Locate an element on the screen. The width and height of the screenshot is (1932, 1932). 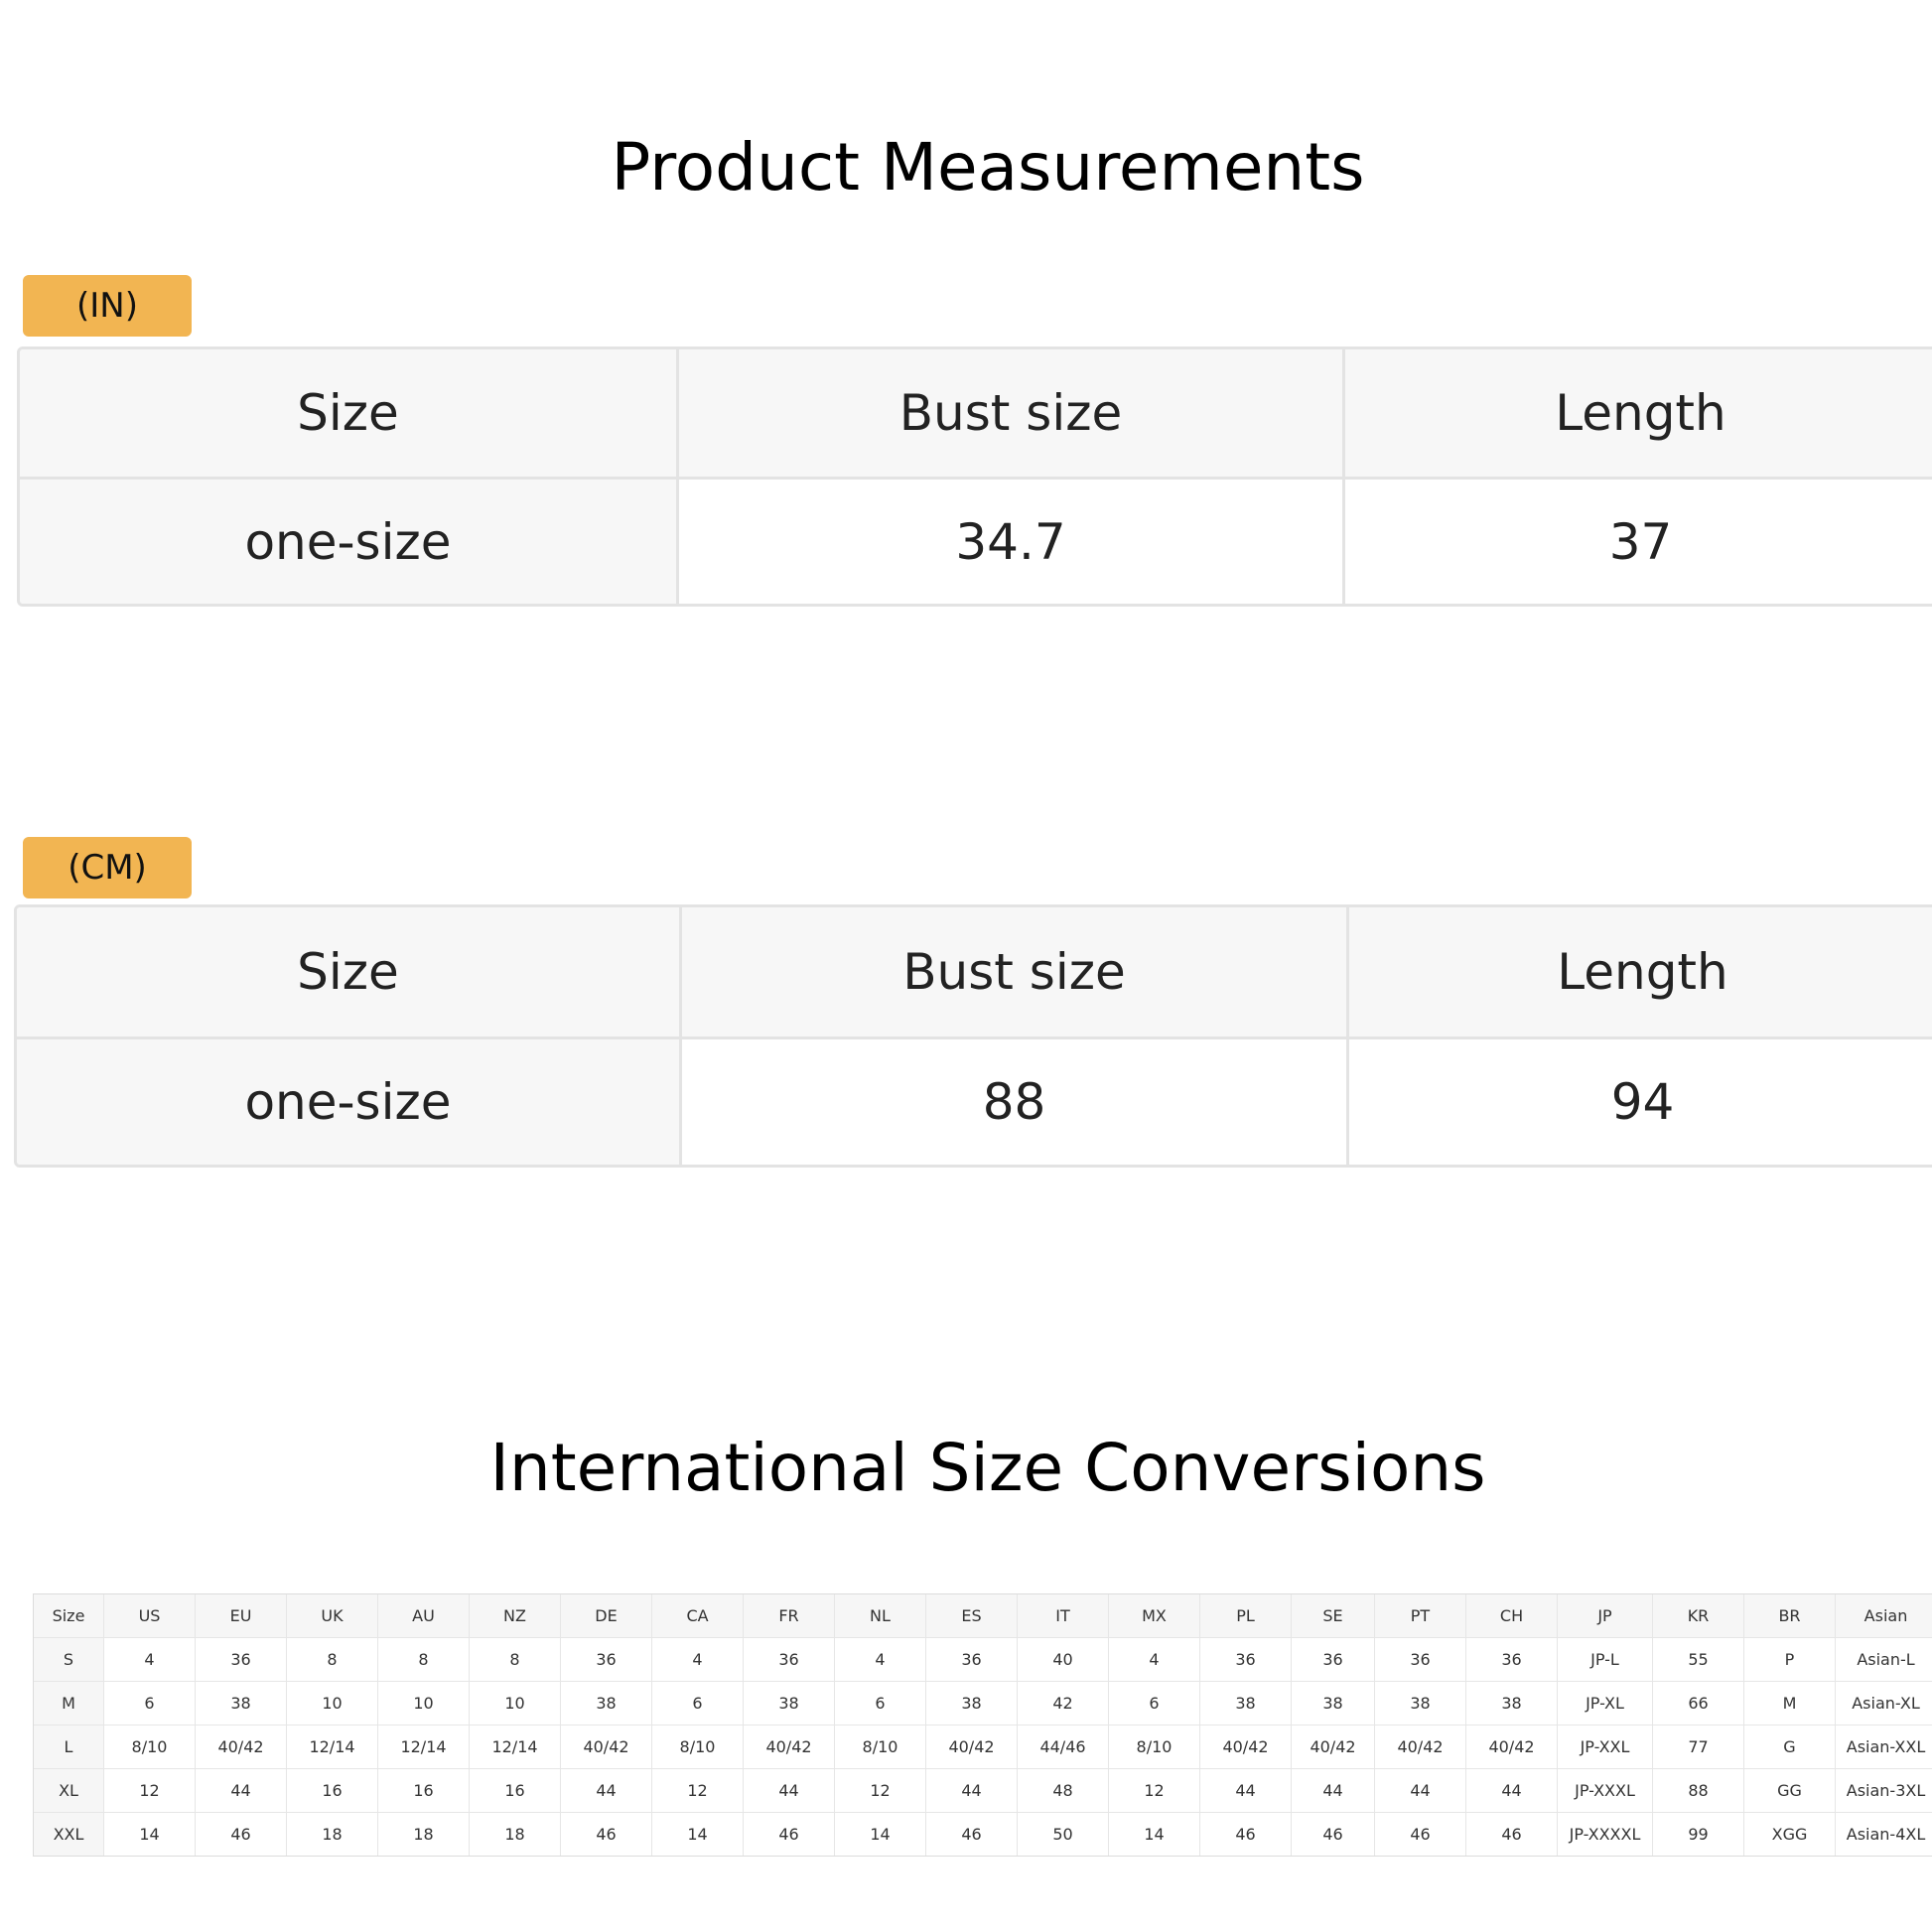
table-cell: XXL is located at coordinates (68, 1835).